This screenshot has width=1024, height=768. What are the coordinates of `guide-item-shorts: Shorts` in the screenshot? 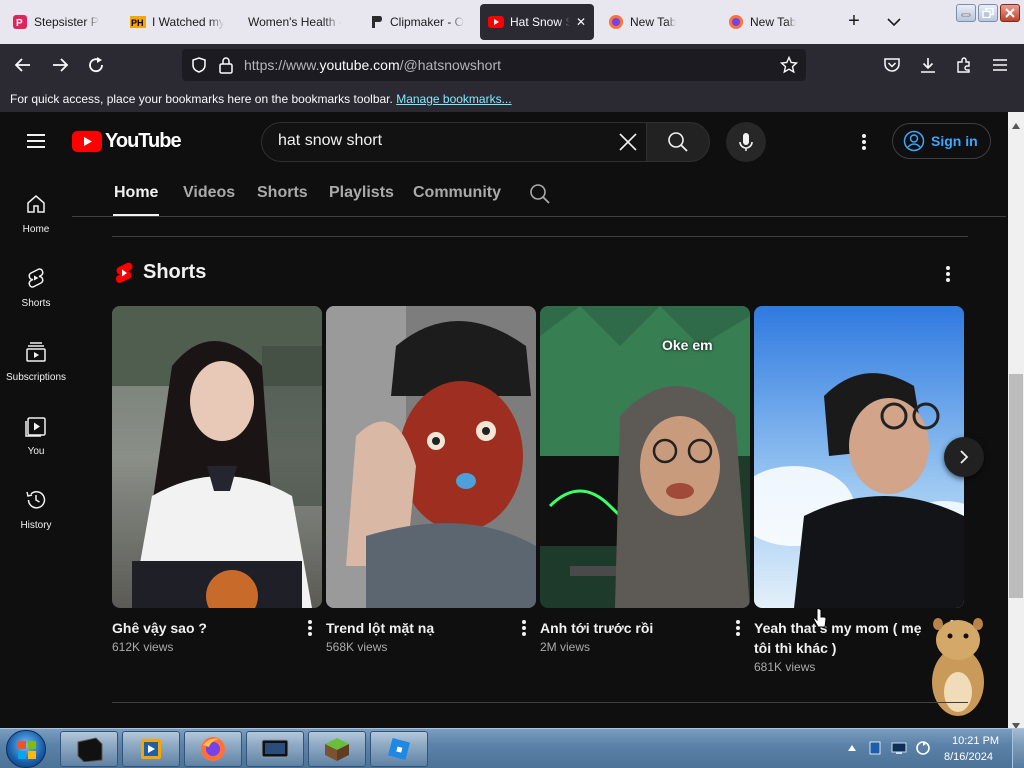 It's located at (36, 287).